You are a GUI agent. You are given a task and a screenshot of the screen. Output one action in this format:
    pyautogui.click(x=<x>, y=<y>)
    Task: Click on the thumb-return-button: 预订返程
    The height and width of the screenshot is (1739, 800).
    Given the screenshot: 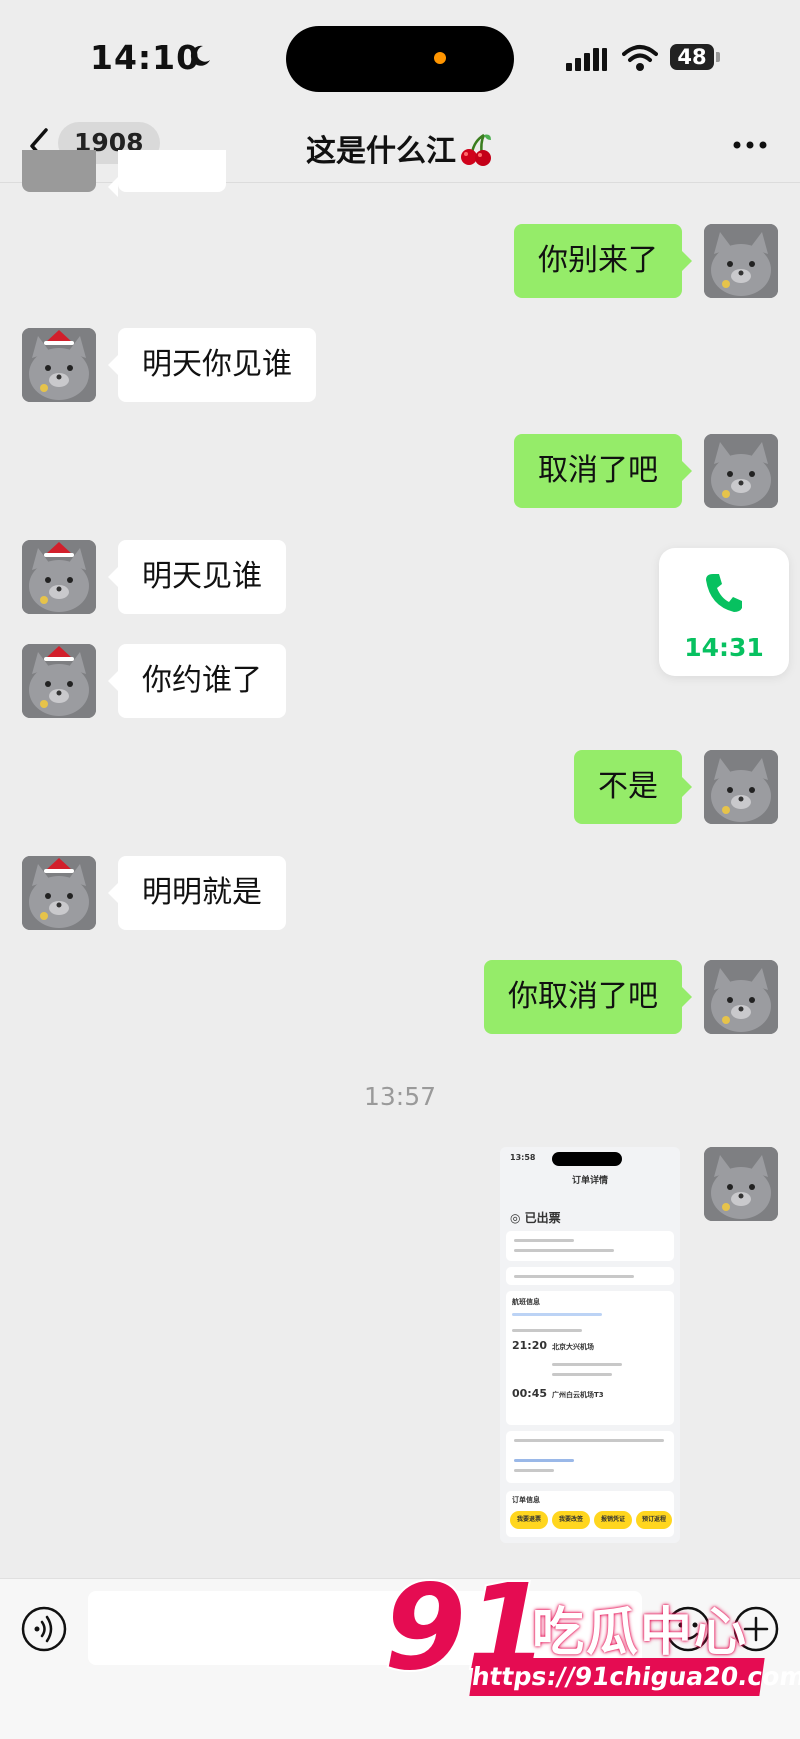 What is the action you would take?
    pyautogui.click(x=654, y=1520)
    